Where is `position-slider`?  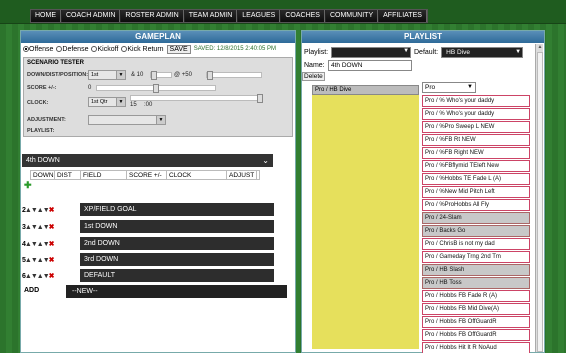 position-slider is located at coordinates (234, 75).